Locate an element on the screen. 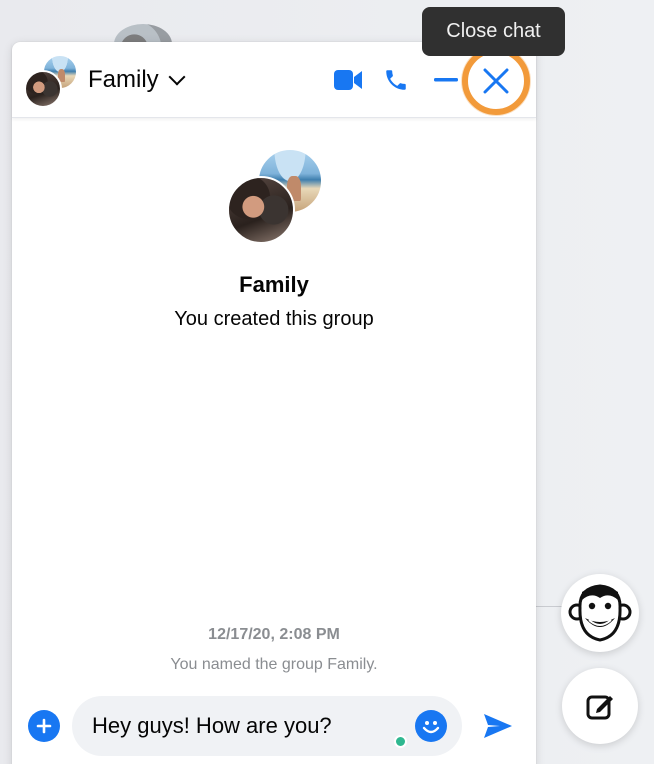 The height and width of the screenshot is (764, 654). close-chat-button is located at coordinates (496, 81).